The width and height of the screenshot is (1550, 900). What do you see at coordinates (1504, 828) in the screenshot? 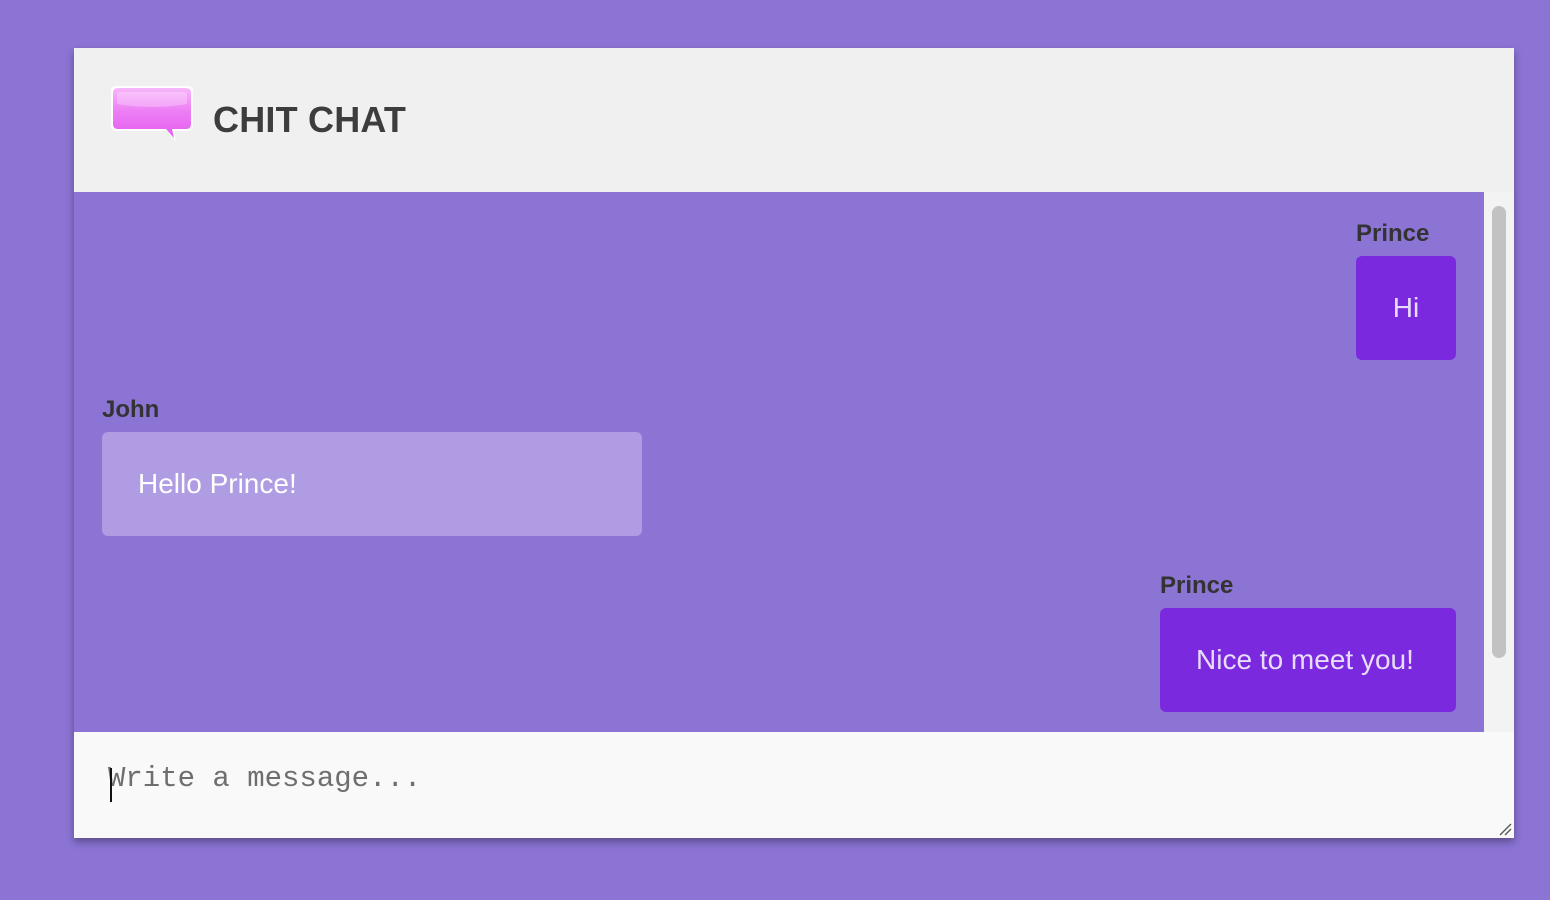
I see `resize-handle-icon` at bounding box center [1504, 828].